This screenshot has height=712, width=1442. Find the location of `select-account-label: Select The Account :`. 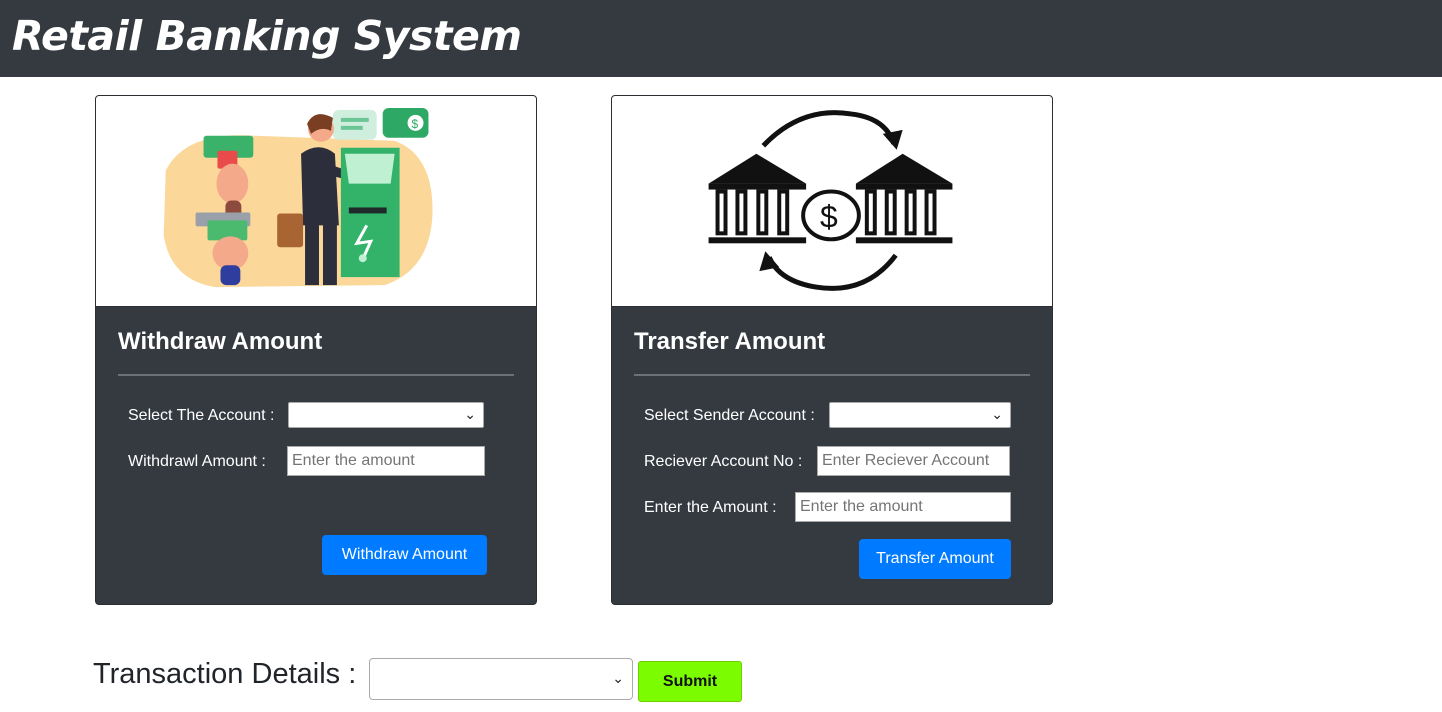

select-account-label: Select The Account : is located at coordinates (201, 415).